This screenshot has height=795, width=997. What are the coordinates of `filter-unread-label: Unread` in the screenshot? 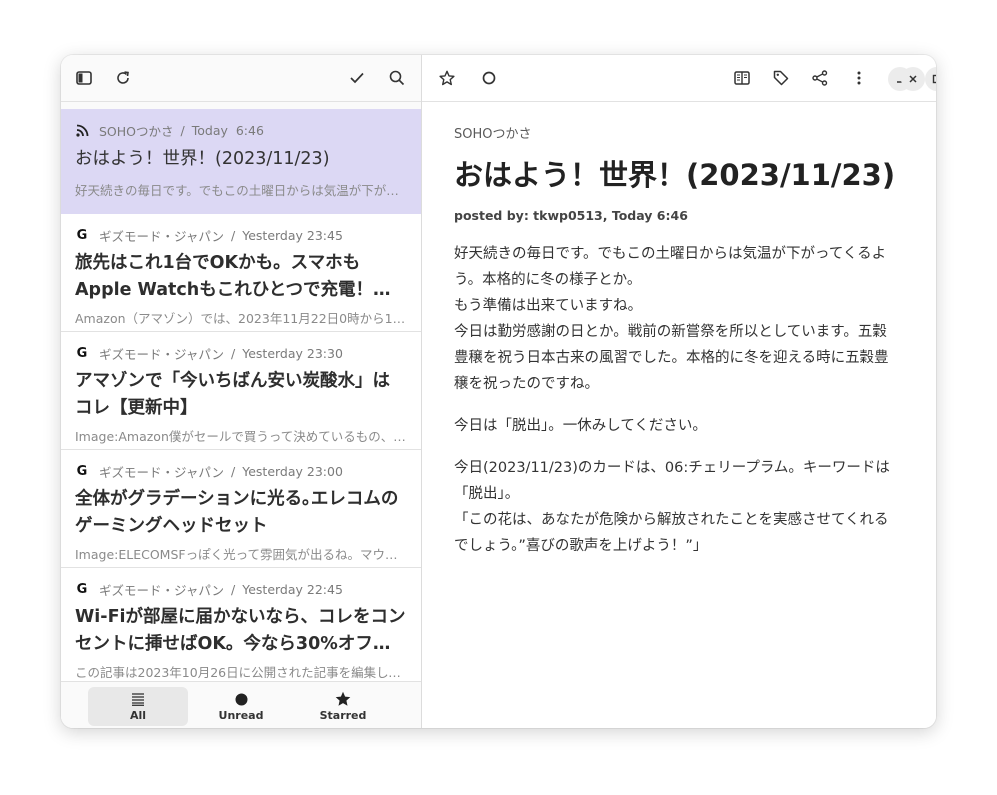 It's located at (241, 715).